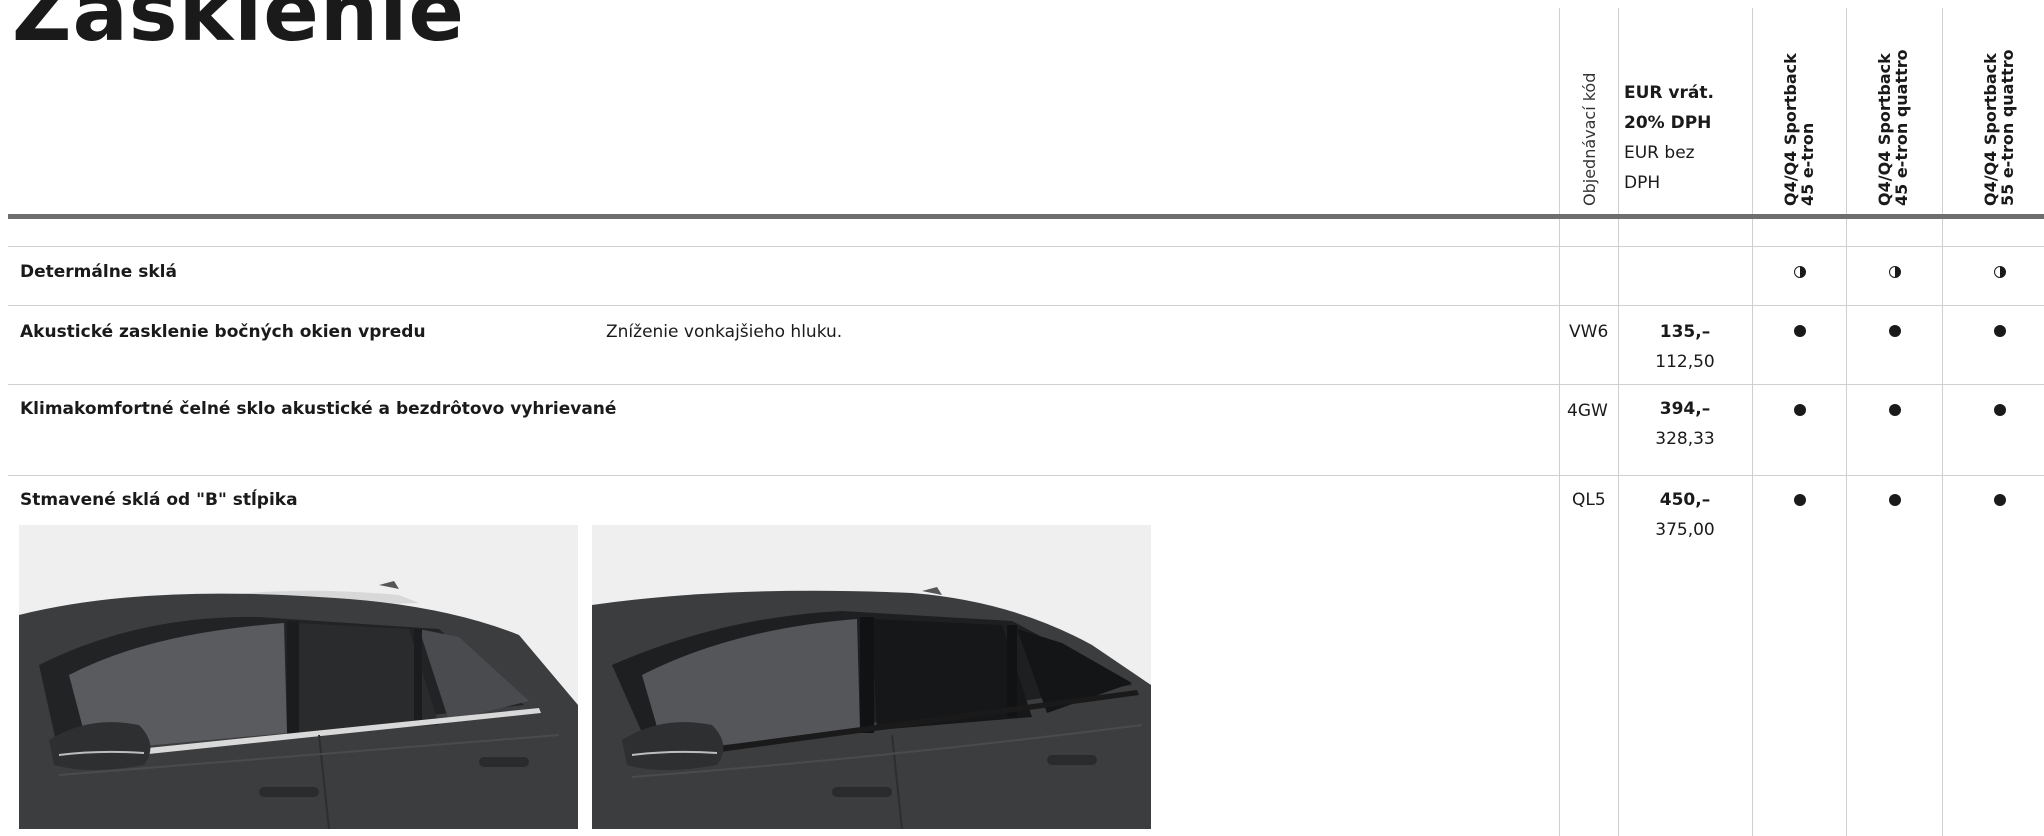  What do you see at coordinates (159, 500) in the screenshot?
I see `row-title: Stmavené sklá od "B" stĺpika` at bounding box center [159, 500].